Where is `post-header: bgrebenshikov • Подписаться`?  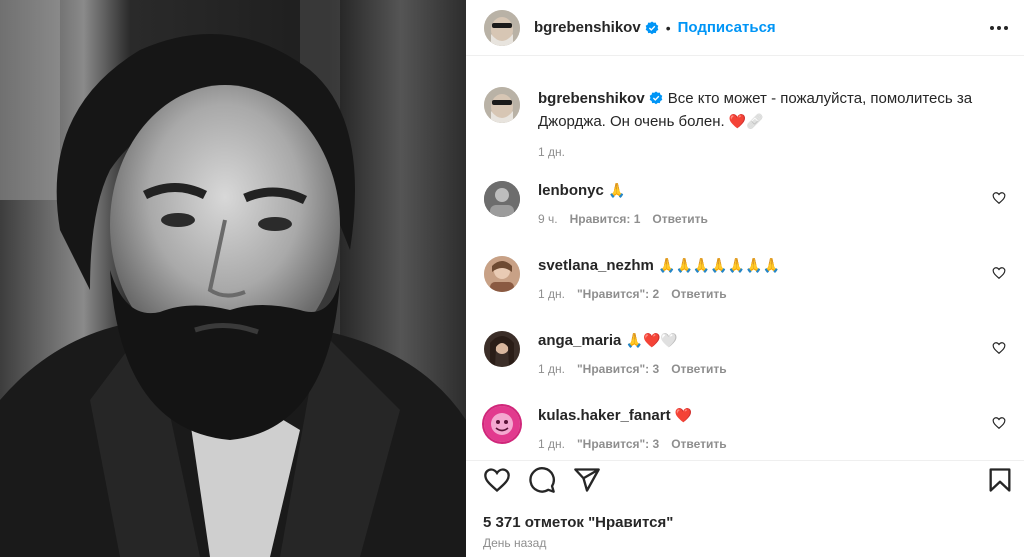
post-header: bgrebenshikov • Подписаться is located at coordinates (745, 28).